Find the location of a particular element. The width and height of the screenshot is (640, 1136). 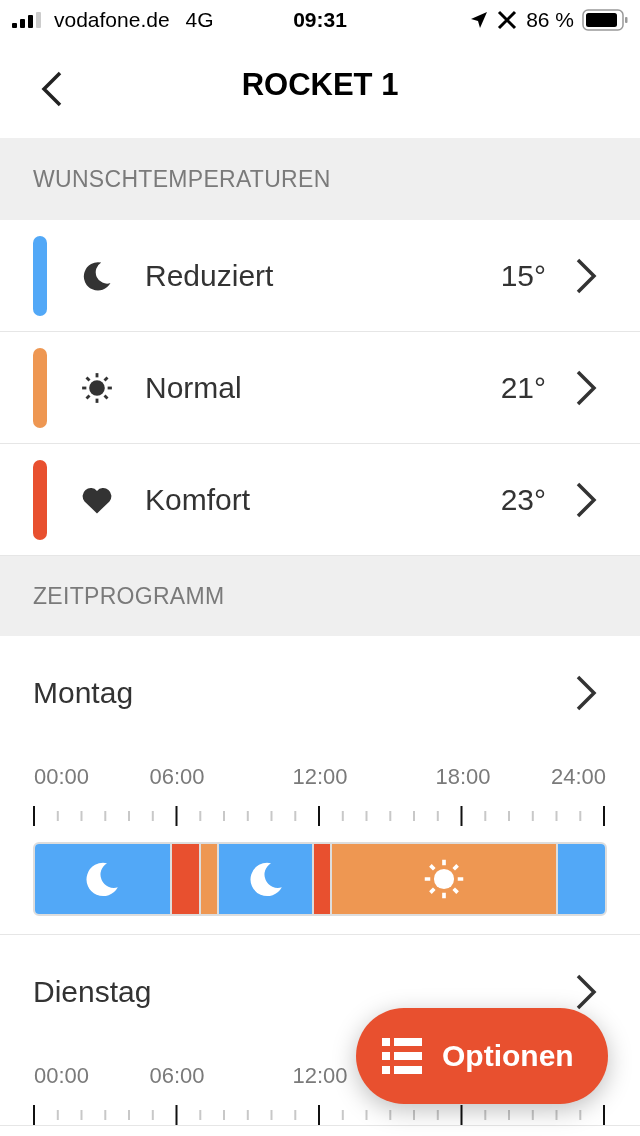

temperature-row: Reduziert 15° is located at coordinates (320, 275).